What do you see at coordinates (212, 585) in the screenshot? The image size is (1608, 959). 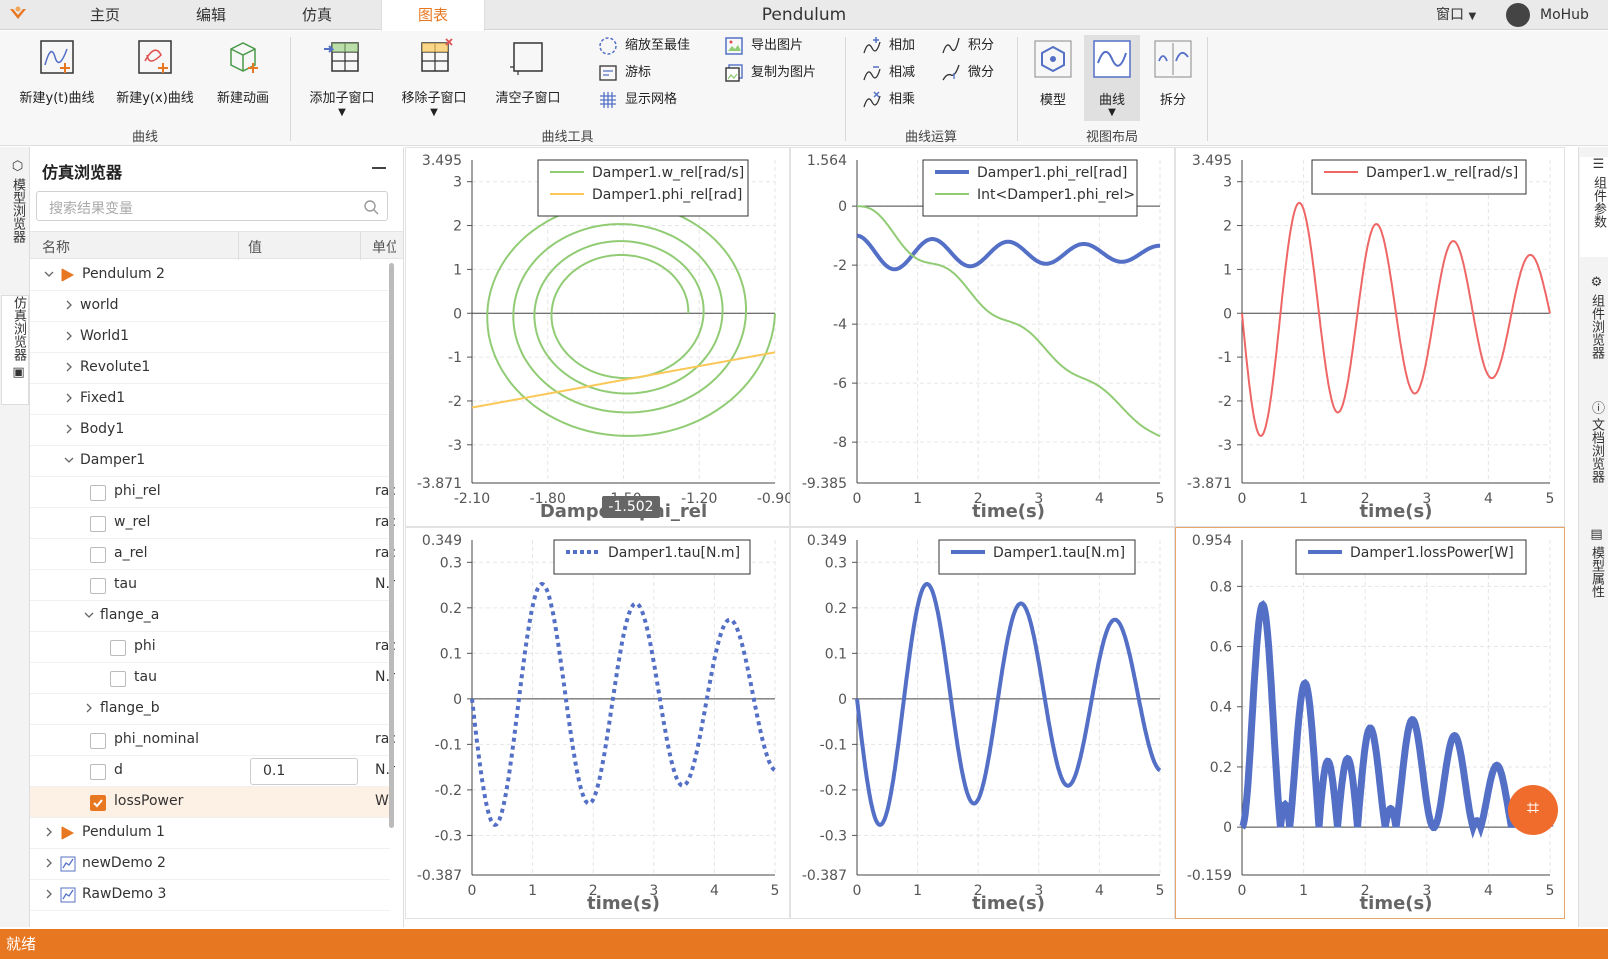 I see `tree-row-tau: tauN.m` at bounding box center [212, 585].